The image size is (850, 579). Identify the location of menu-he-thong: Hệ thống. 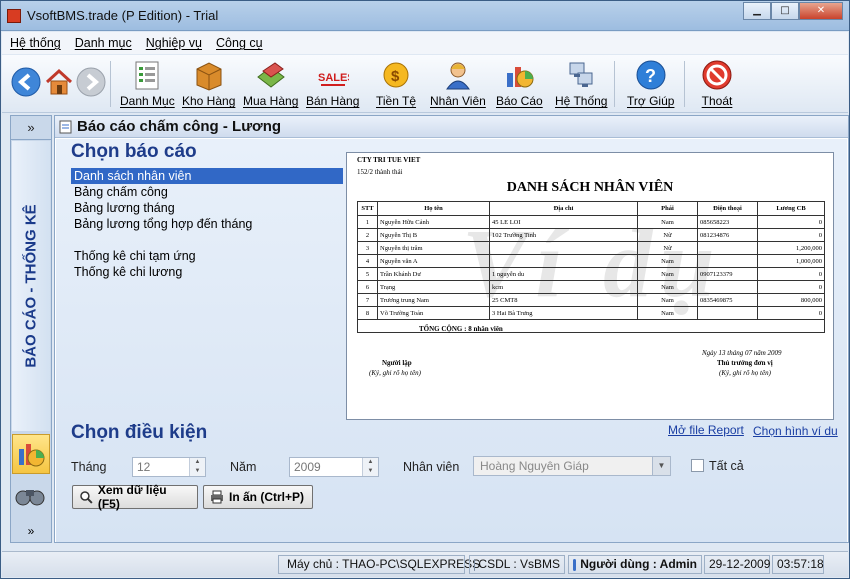
(35, 43).